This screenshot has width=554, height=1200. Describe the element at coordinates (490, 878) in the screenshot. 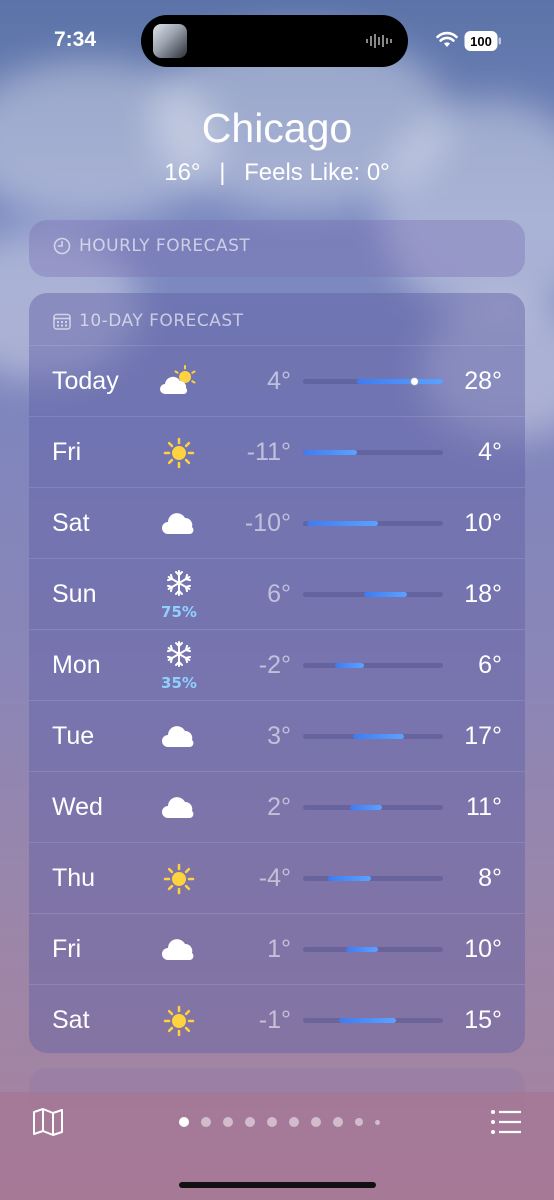

I see `high-temperature: 8°` at that location.